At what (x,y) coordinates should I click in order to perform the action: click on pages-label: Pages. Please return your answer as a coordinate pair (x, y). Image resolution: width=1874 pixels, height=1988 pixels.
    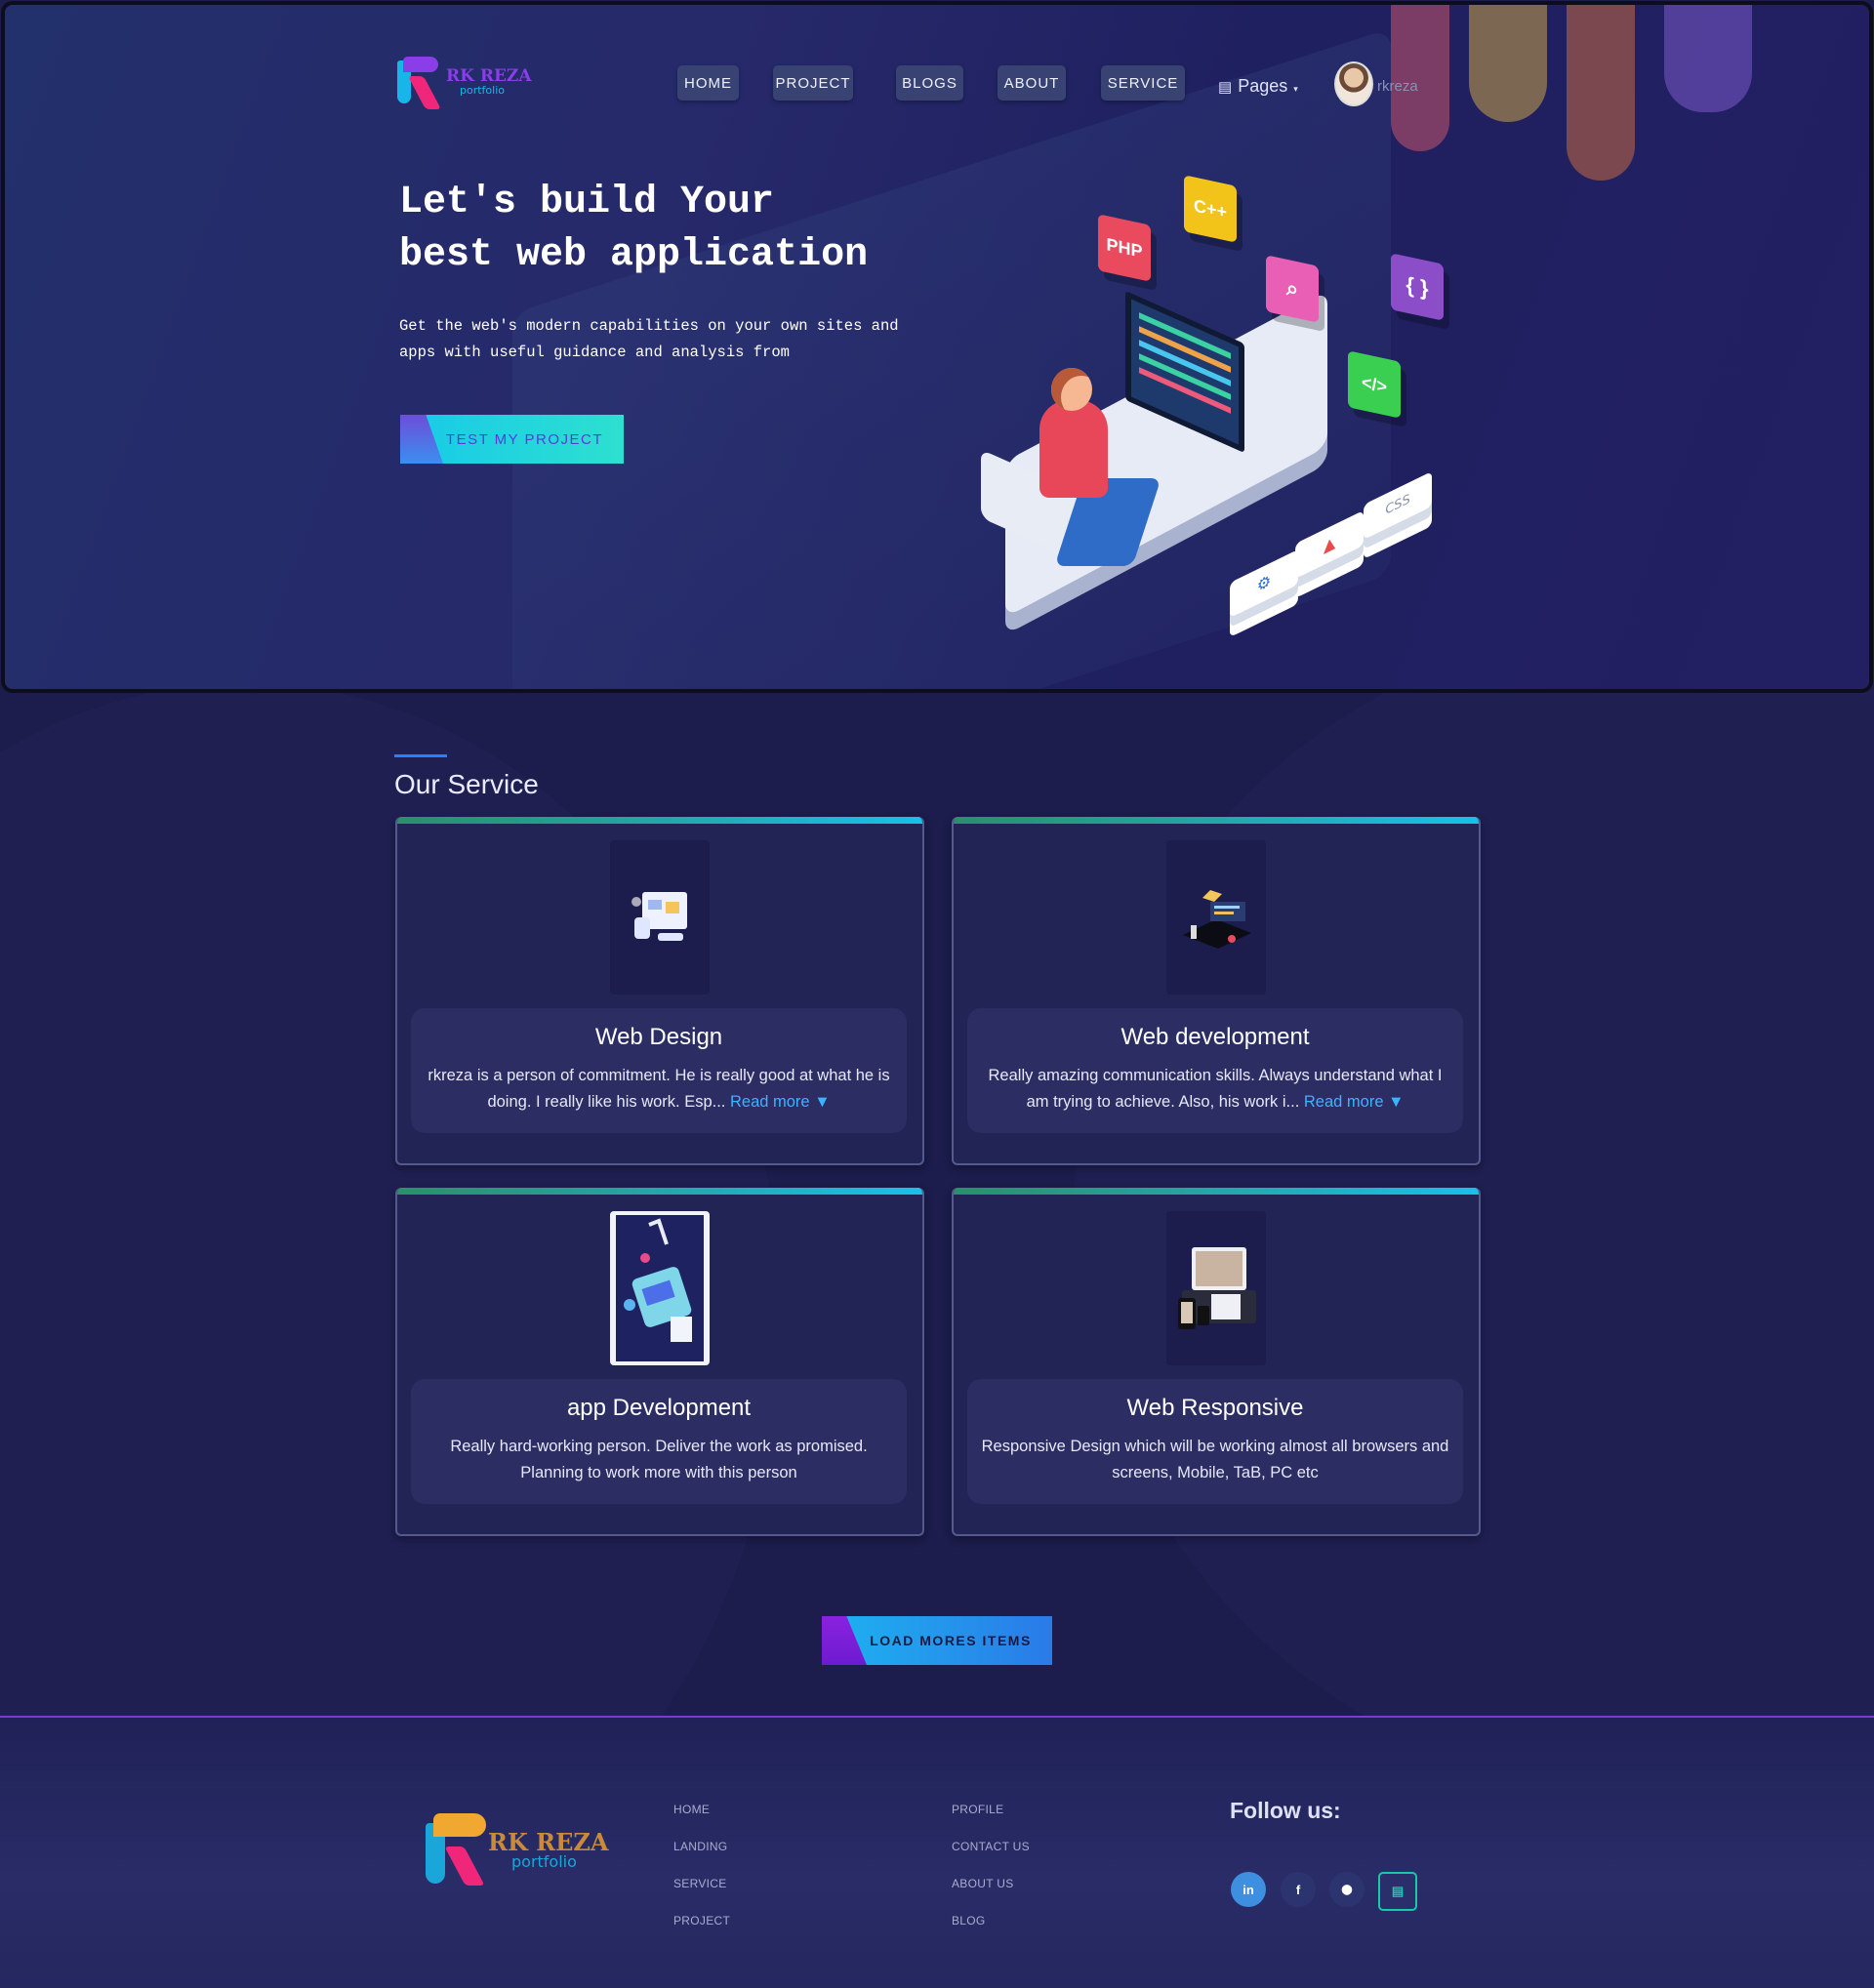
    Looking at the image, I should click on (1263, 86).